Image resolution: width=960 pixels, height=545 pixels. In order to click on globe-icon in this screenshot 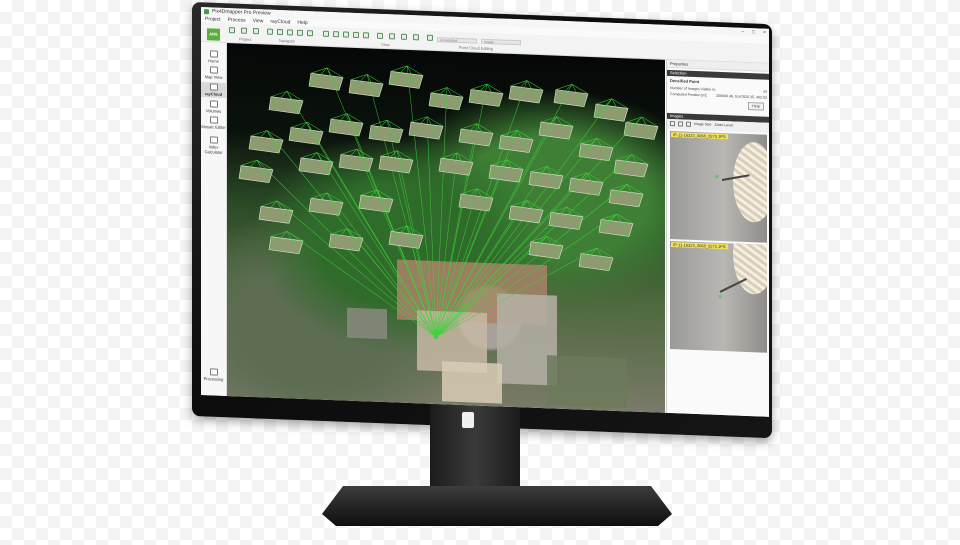, I will do `click(392, 36)`.